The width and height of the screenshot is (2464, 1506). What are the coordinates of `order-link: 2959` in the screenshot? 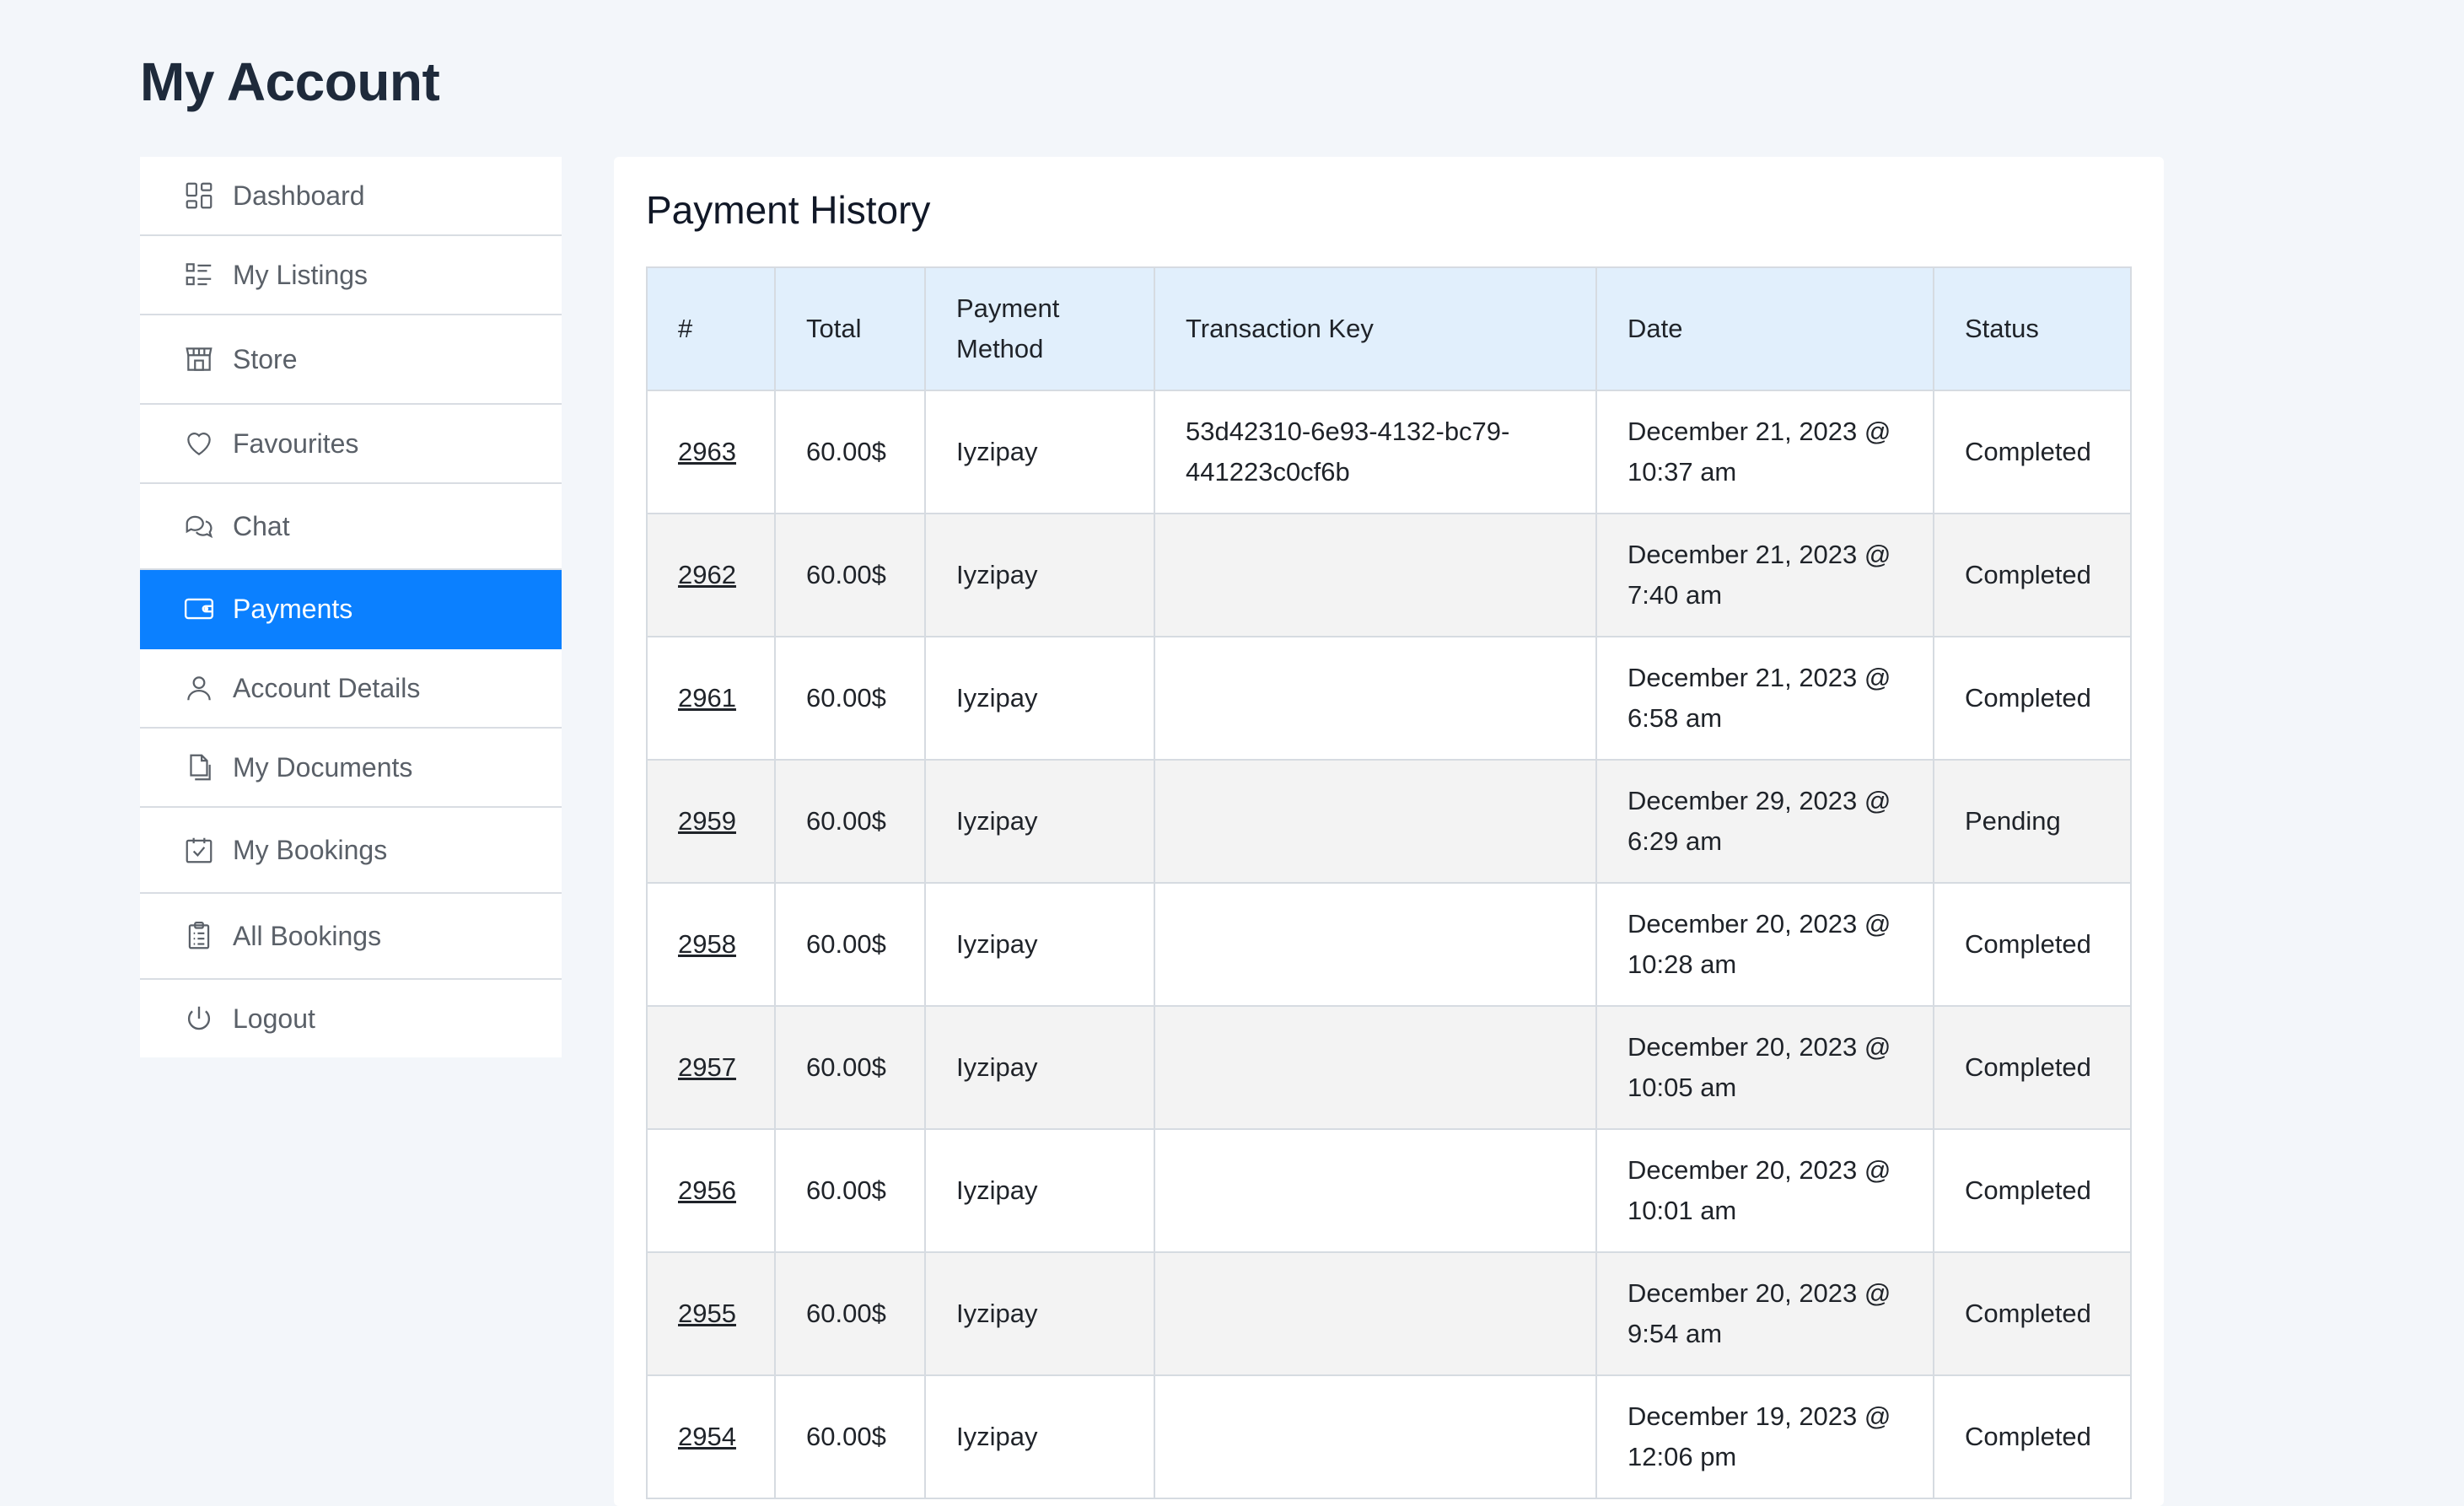 It's located at (707, 821).